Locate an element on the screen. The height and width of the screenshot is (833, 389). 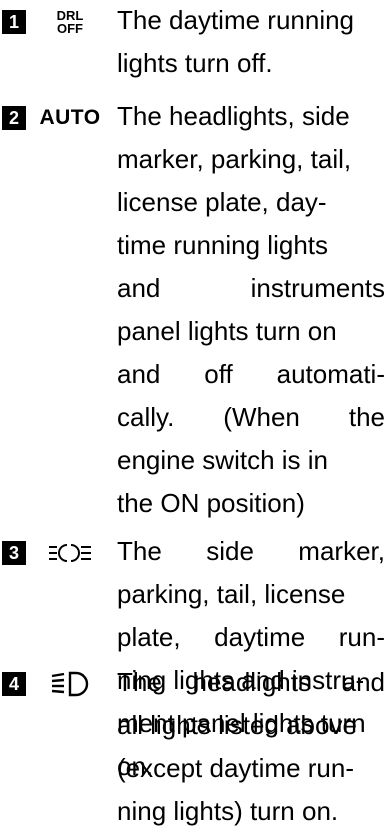
item-number-badge: 4 is located at coordinates (14, 684).